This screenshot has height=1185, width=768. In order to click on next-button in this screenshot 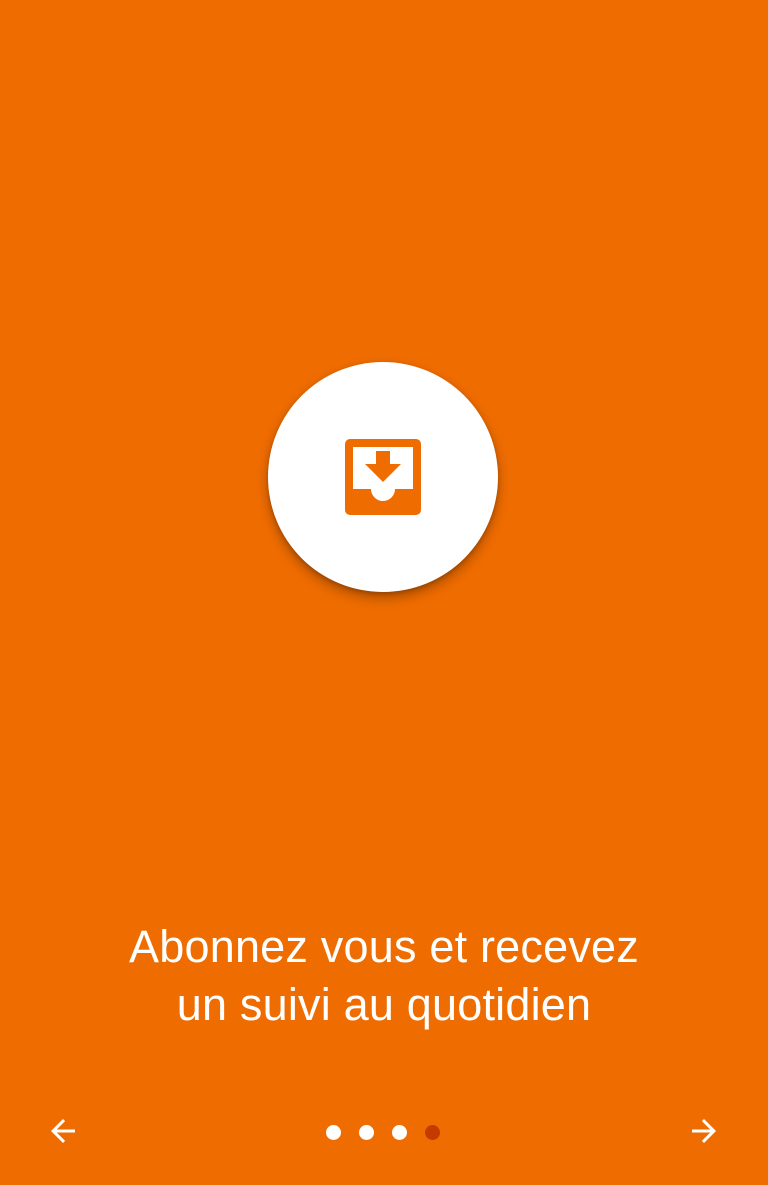, I will do `click(704, 1131)`.